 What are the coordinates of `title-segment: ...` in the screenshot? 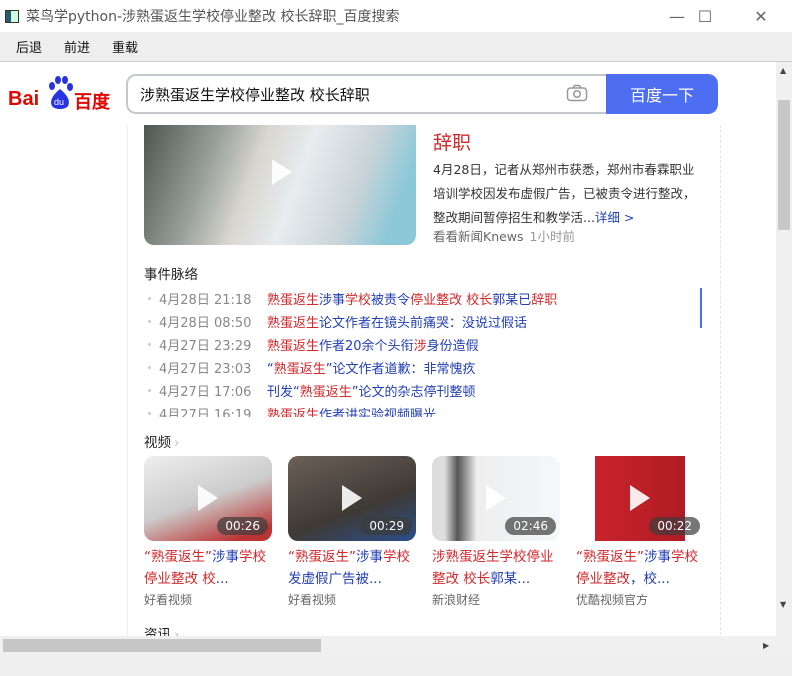 It's located at (222, 579).